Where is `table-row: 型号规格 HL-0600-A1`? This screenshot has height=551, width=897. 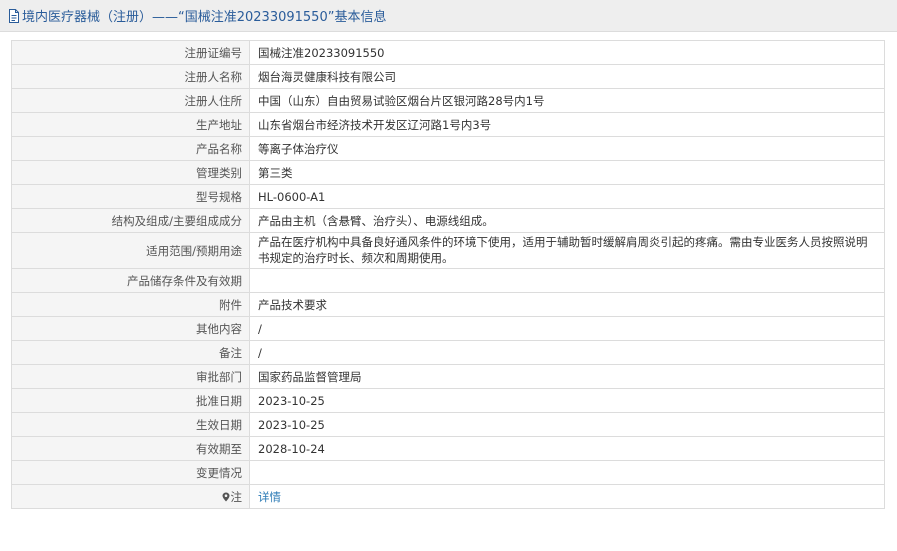 table-row: 型号规格 HL-0600-A1 is located at coordinates (448, 196).